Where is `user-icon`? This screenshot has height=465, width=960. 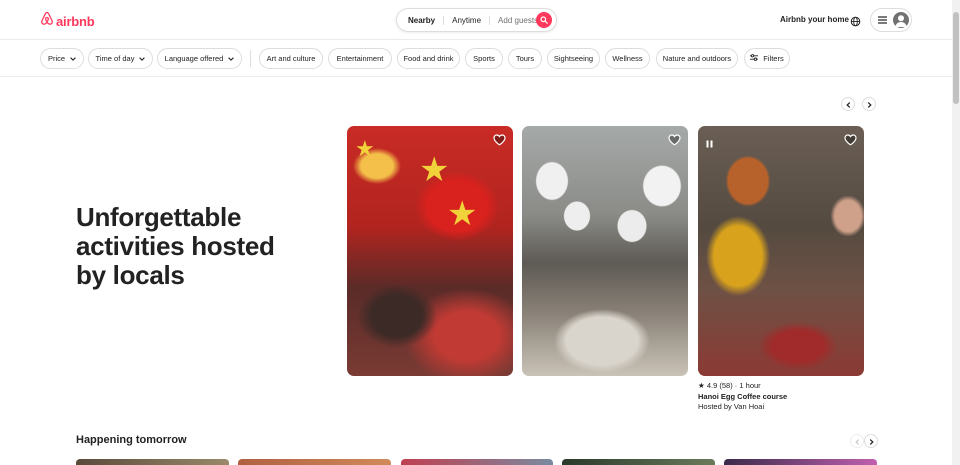
user-icon is located at coordinates (901, 20).